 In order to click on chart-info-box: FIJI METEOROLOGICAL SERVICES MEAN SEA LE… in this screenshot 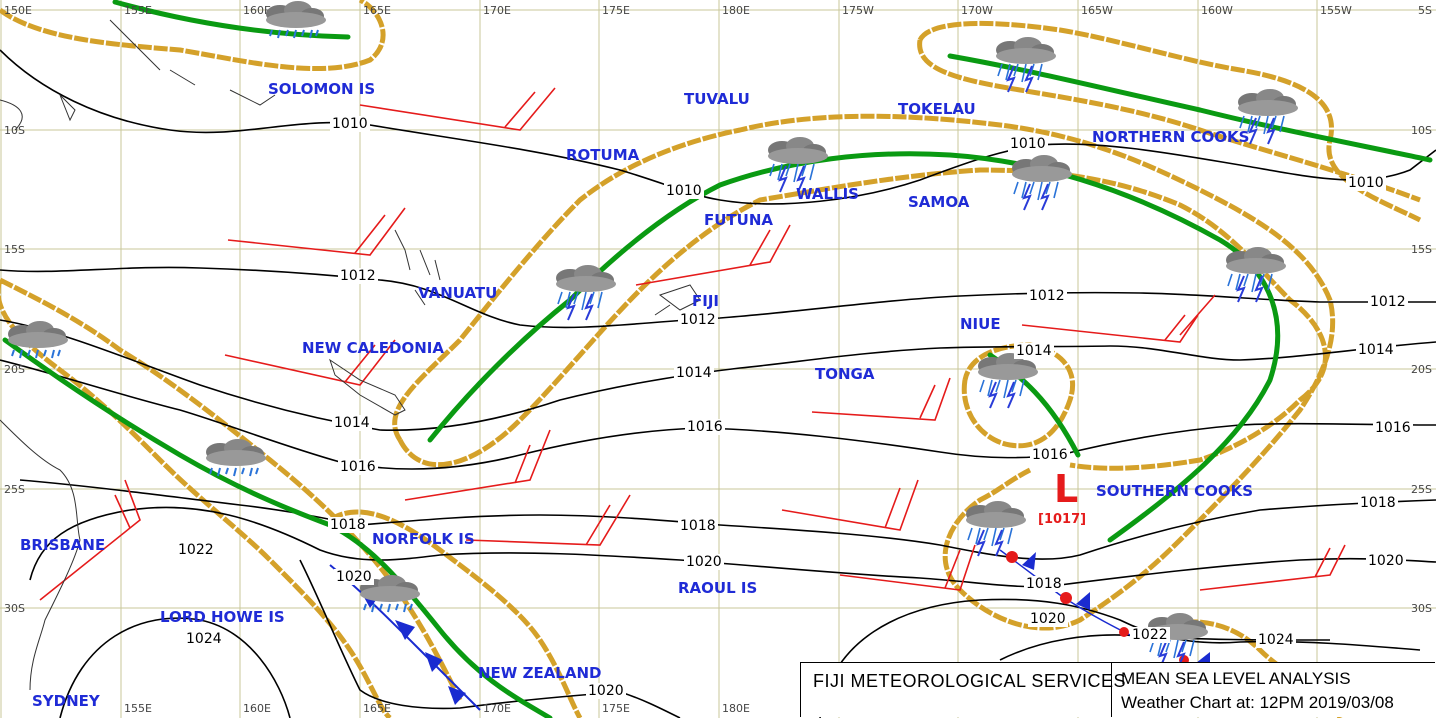, I will do `click(1117, 689)`.